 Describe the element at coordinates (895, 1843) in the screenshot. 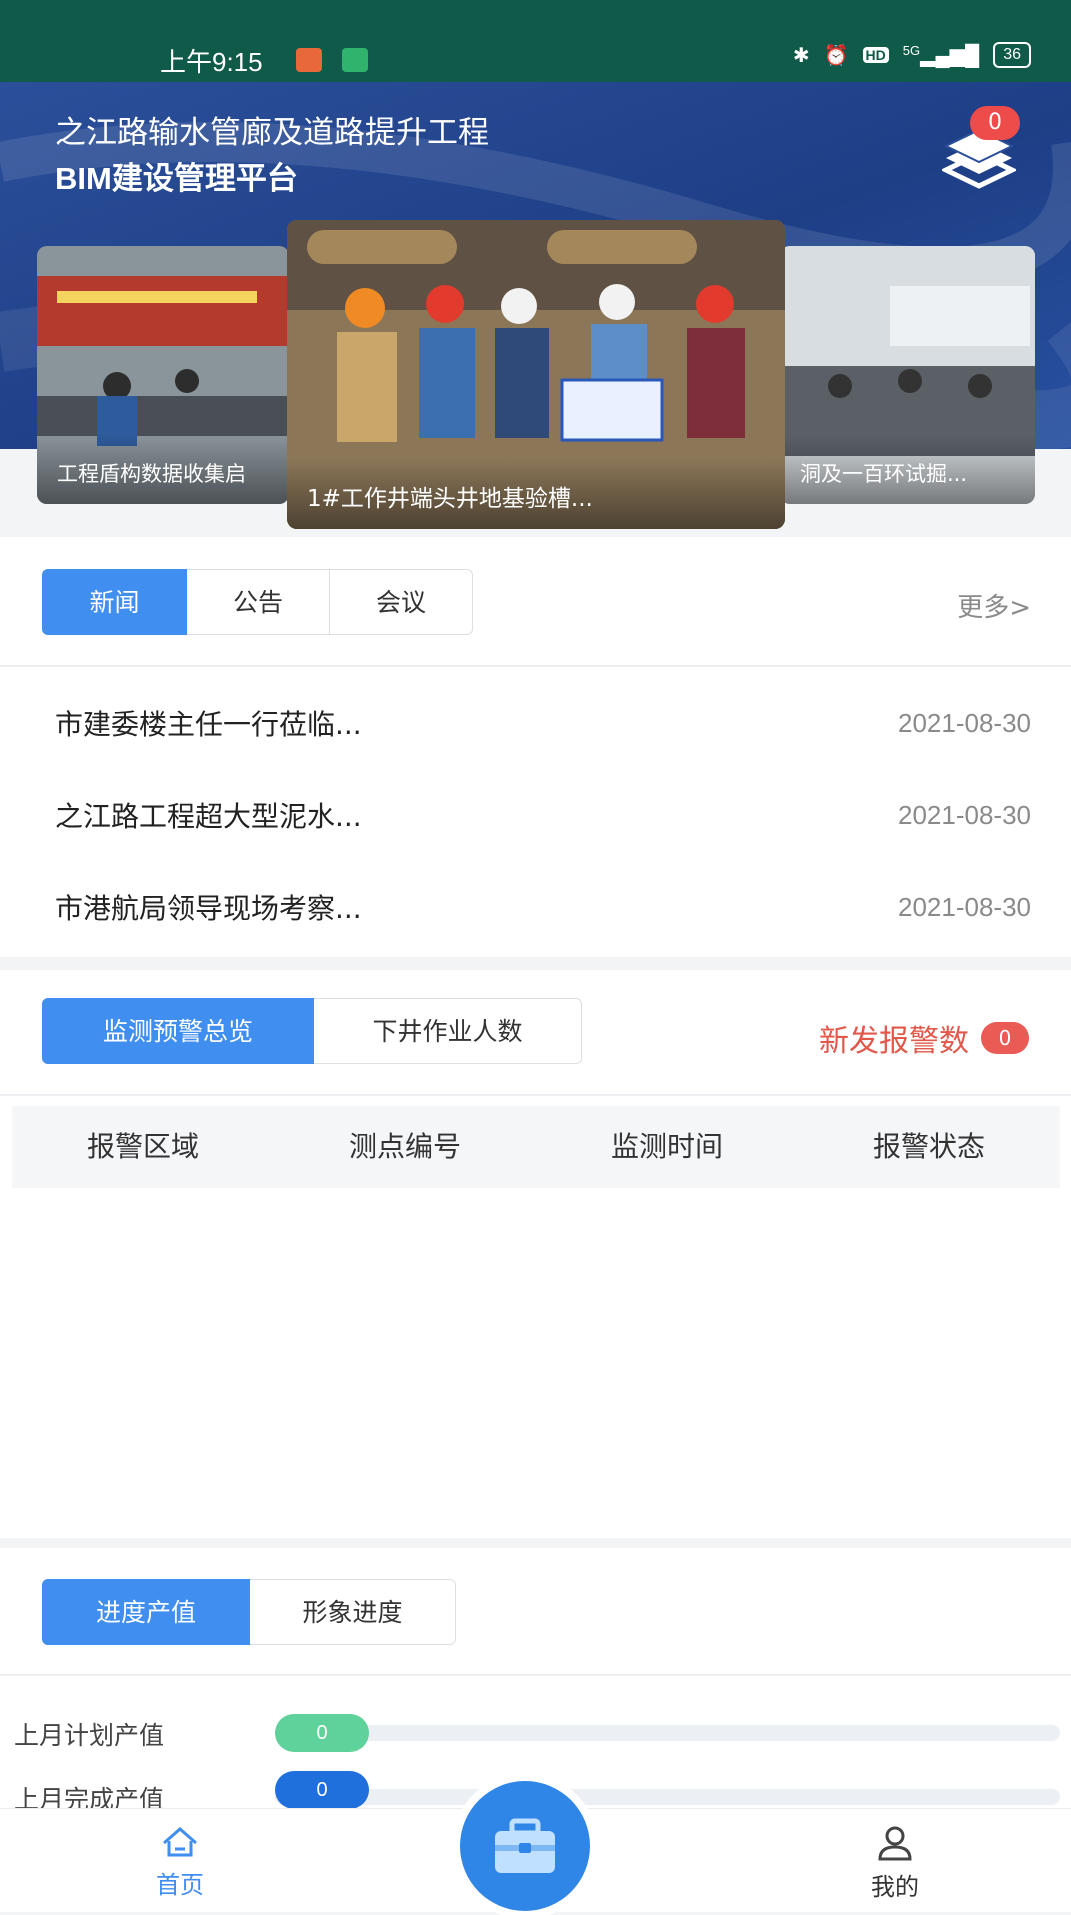

I see `user-icon` at that location.